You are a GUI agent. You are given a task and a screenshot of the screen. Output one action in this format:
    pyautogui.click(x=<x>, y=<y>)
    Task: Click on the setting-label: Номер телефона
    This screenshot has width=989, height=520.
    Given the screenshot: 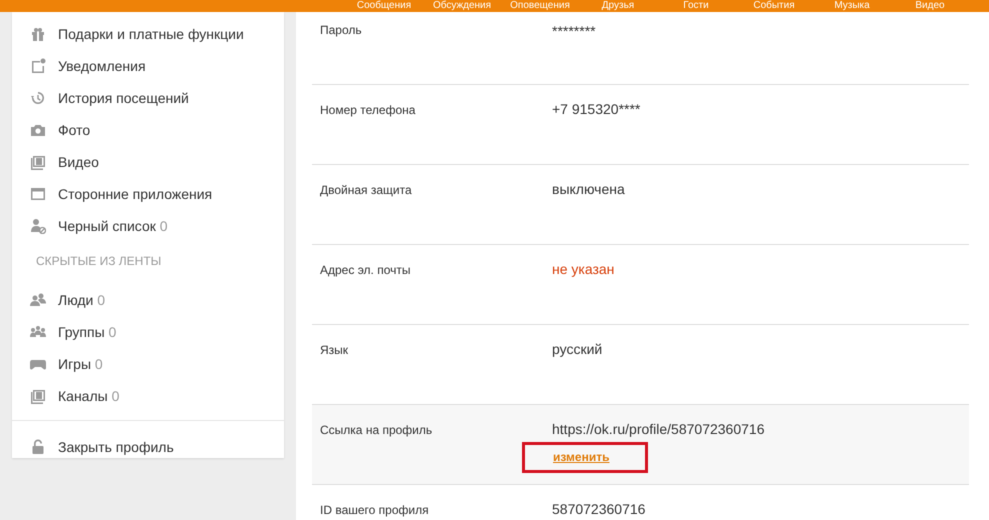 What is the action you would take?
    pyautogui.click(x=368, y=110)
    